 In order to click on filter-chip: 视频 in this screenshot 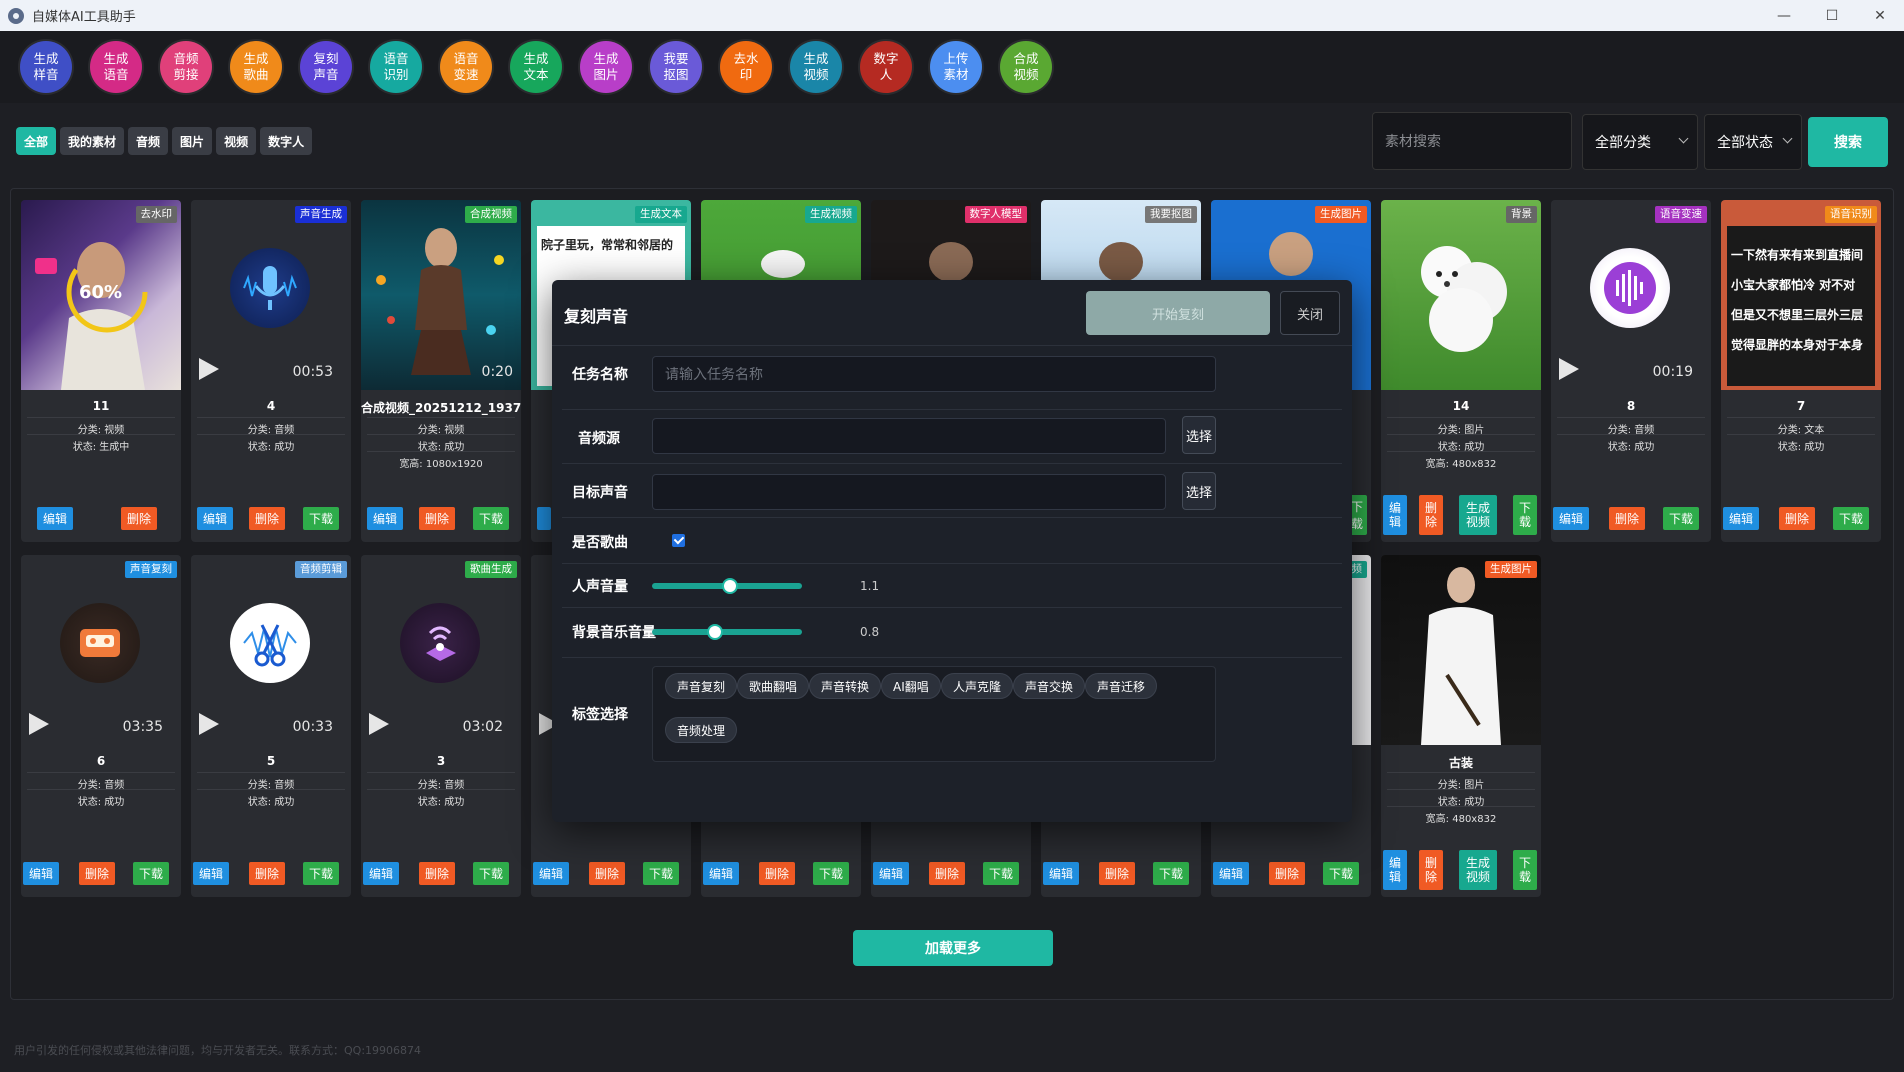, I will do `click(236, 141)`.